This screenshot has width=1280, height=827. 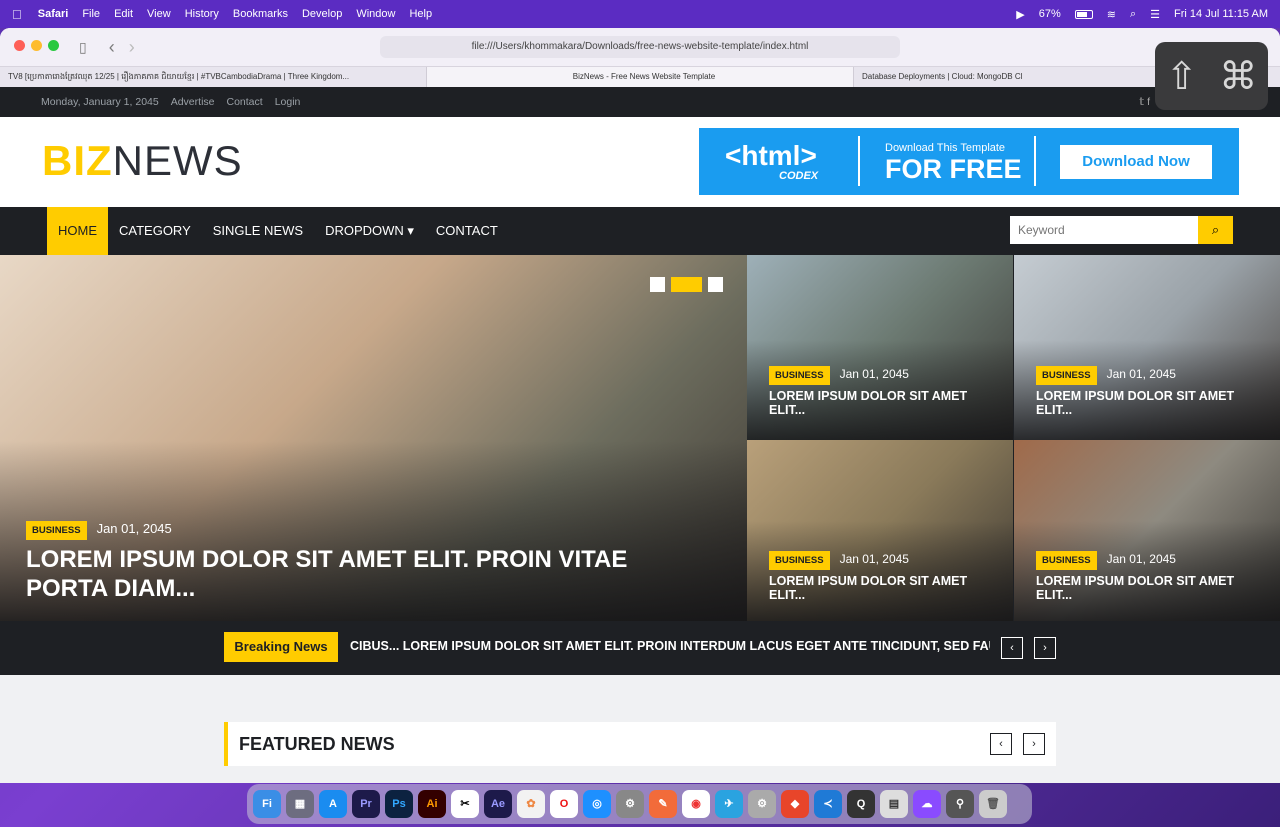 I want to click on logo-biz: BIZ, so click(x=77, y=160).